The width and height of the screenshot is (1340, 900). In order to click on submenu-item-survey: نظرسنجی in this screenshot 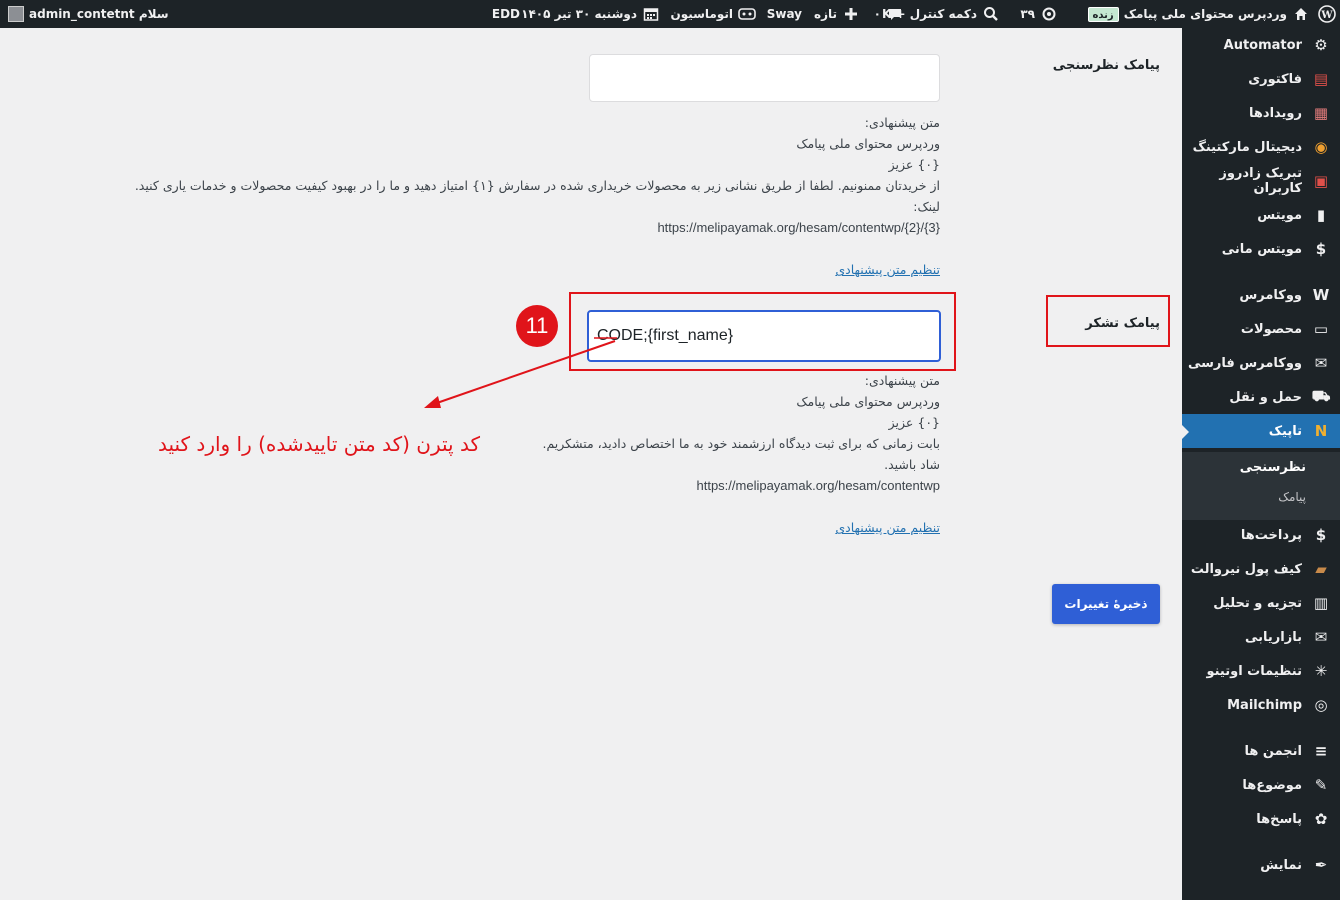, I will do `click(1261, 467)`.